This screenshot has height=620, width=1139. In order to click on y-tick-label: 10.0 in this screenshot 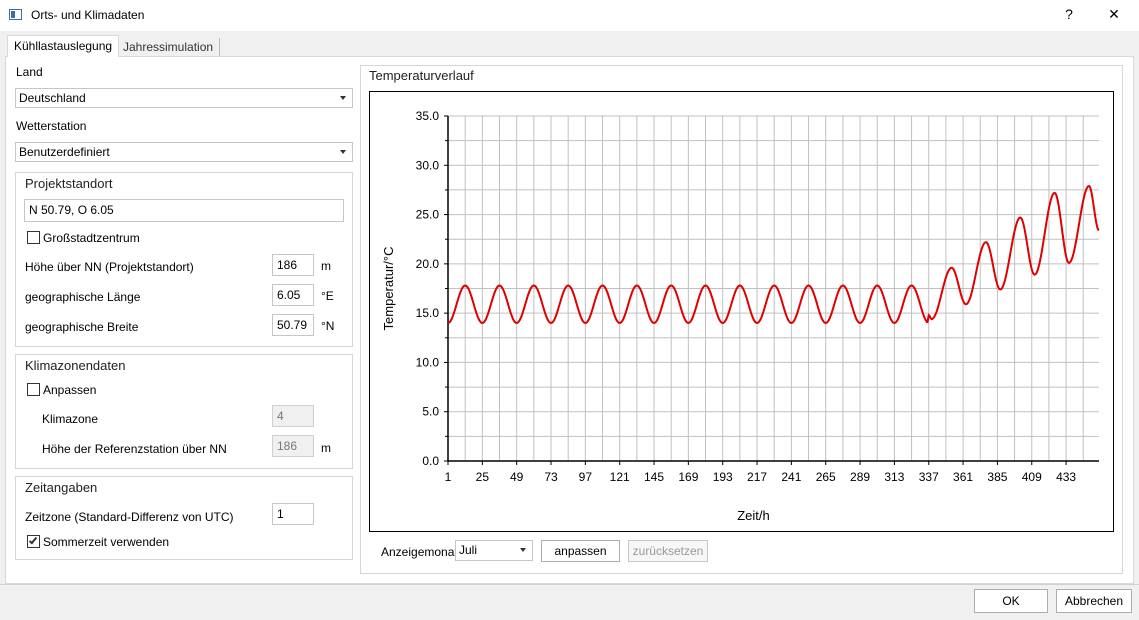, I will do `click(428, 362)`.